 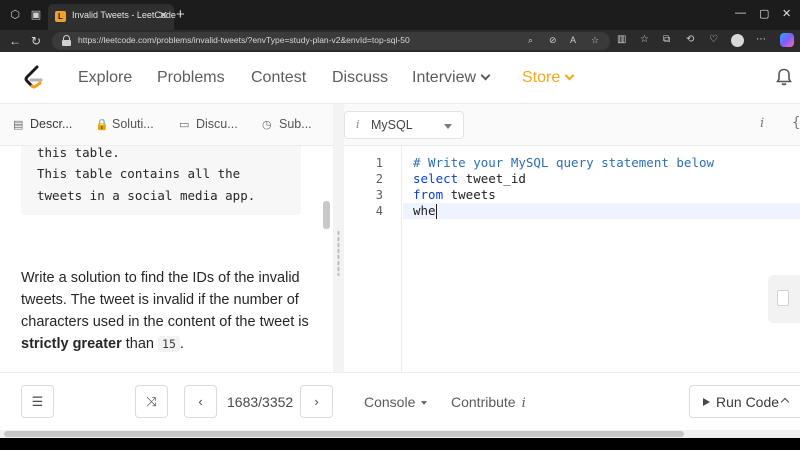 I want to click on nav-discuss: Discuss, so click(x=360, y=78).